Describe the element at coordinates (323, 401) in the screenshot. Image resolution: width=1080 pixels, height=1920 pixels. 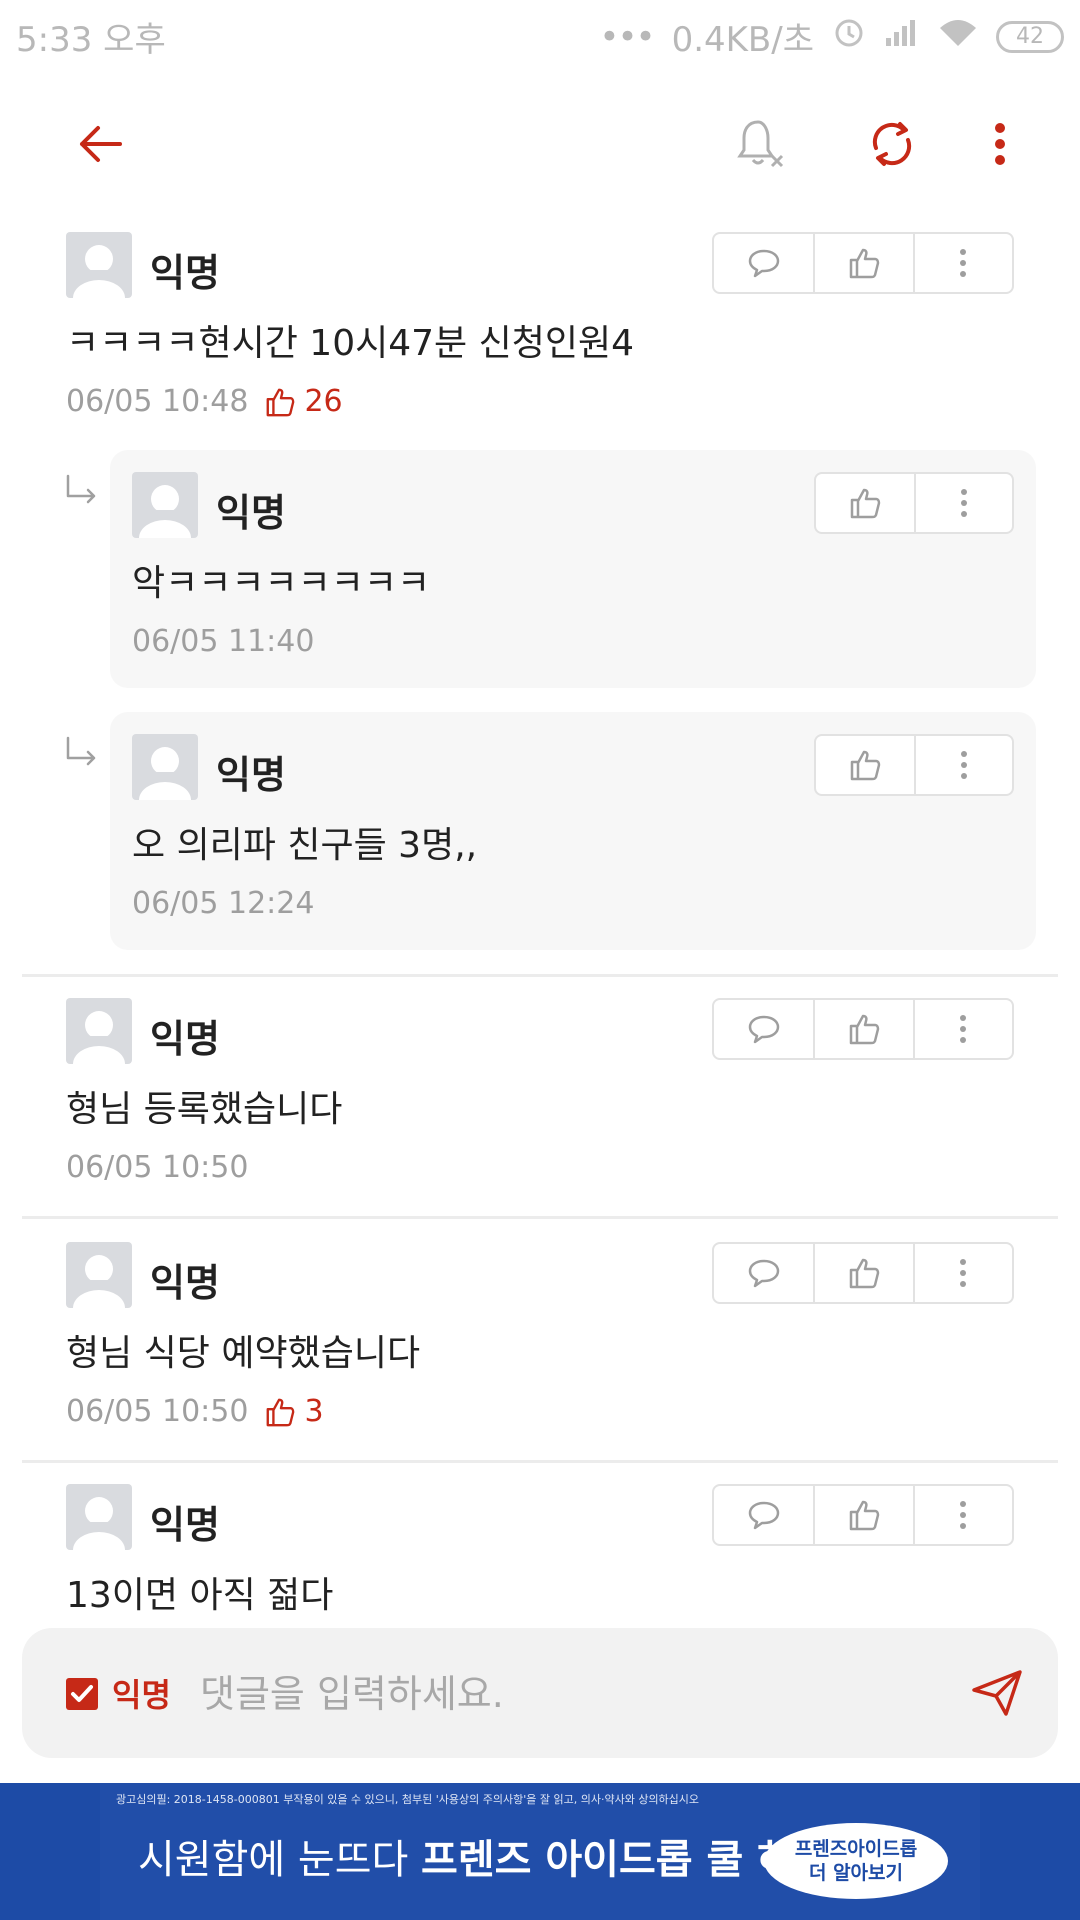
I see `like-count-value: 26` at that location.